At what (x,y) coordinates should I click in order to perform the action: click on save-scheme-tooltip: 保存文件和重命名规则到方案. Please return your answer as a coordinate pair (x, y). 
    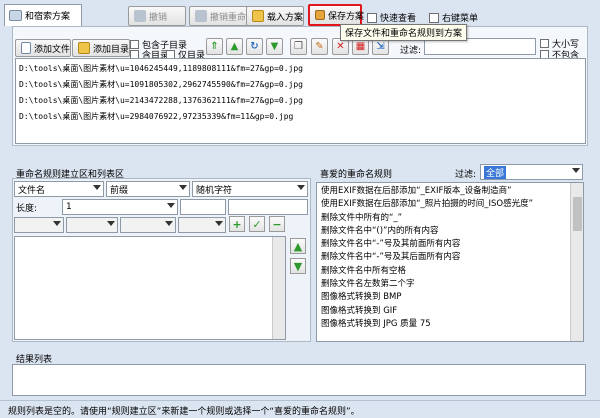
    Looking at the image, I should click on (404, 32).